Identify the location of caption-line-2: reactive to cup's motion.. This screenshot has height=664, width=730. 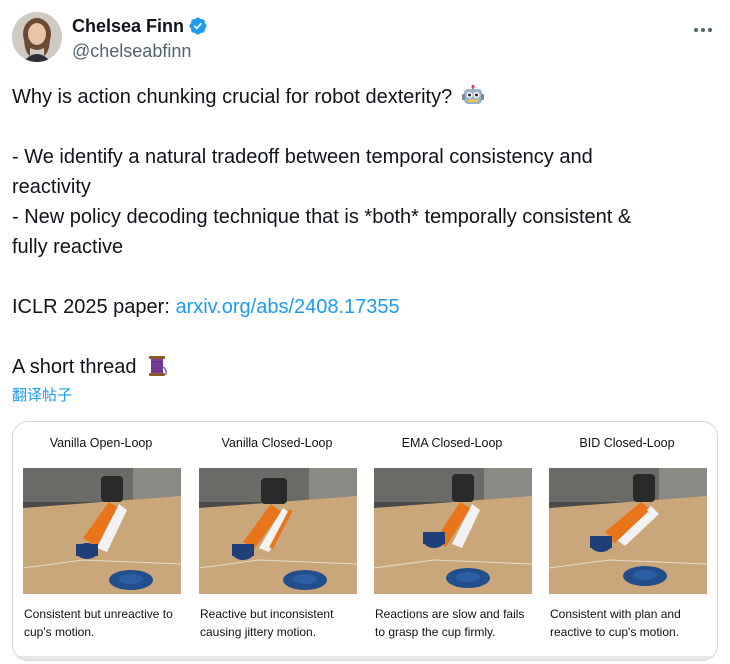
(615, 632).